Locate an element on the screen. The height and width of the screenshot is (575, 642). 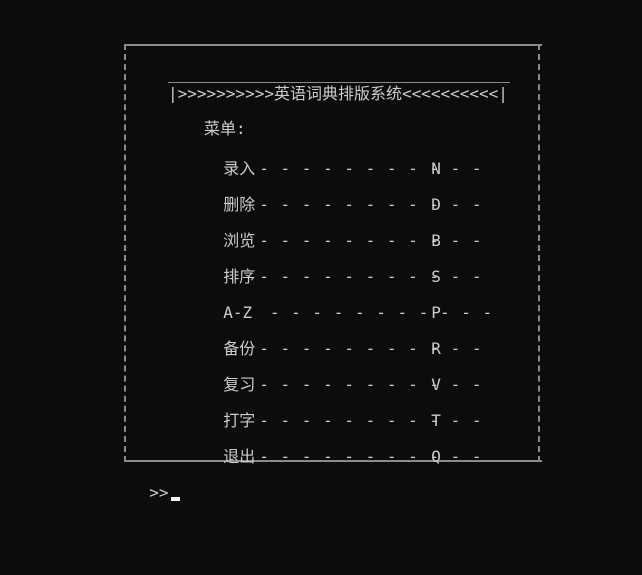
menu-item-input: 录入 - - - - - - - - - - -N is located at coordinates (342, 157).